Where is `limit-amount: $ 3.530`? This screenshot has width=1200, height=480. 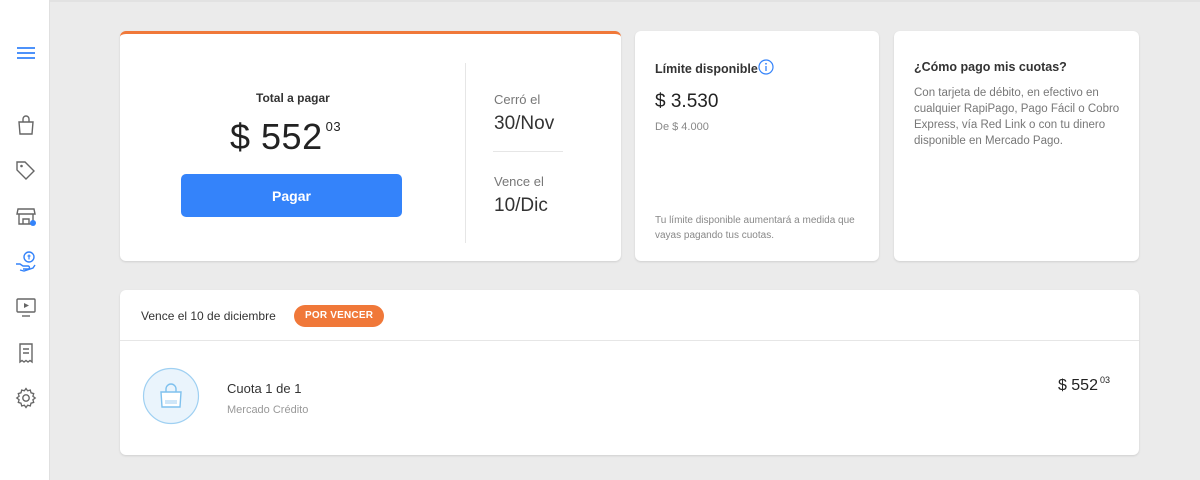
limit-amount: $ 3.530 is located at coordinates (687, 101).